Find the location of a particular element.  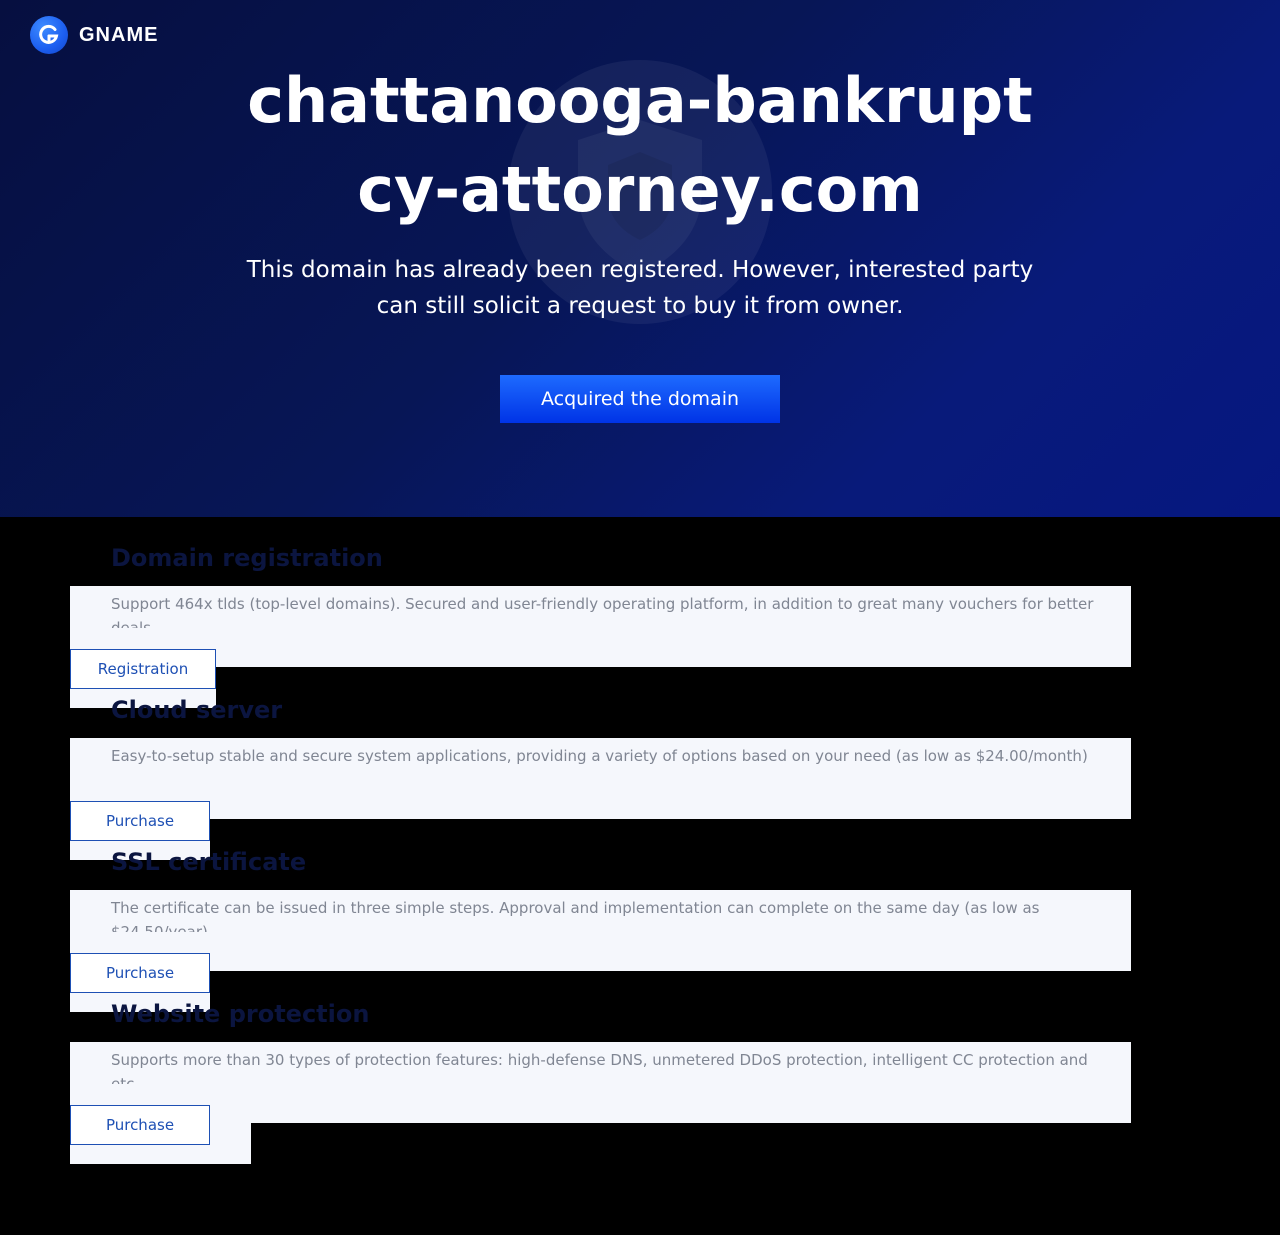

purchase-ssl-button: Purchase is located at coordinates (140, 973).